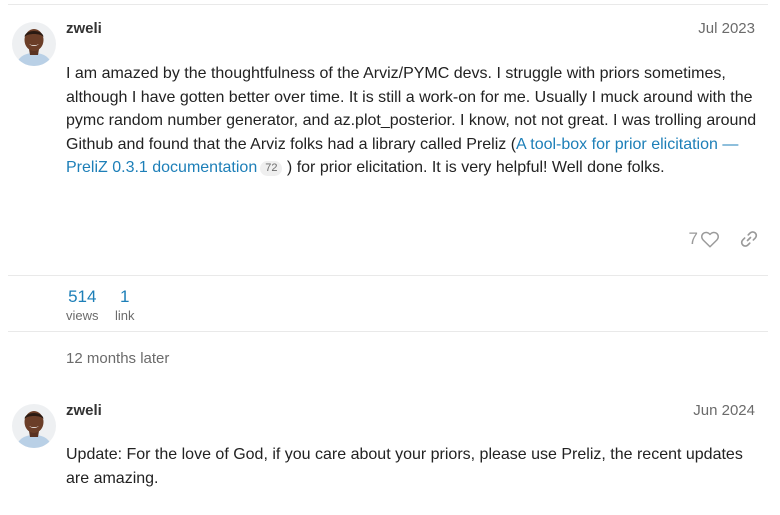  Describe the element at coordinates (710, 239) in the screenshot. I see `heart-icon` at that location.